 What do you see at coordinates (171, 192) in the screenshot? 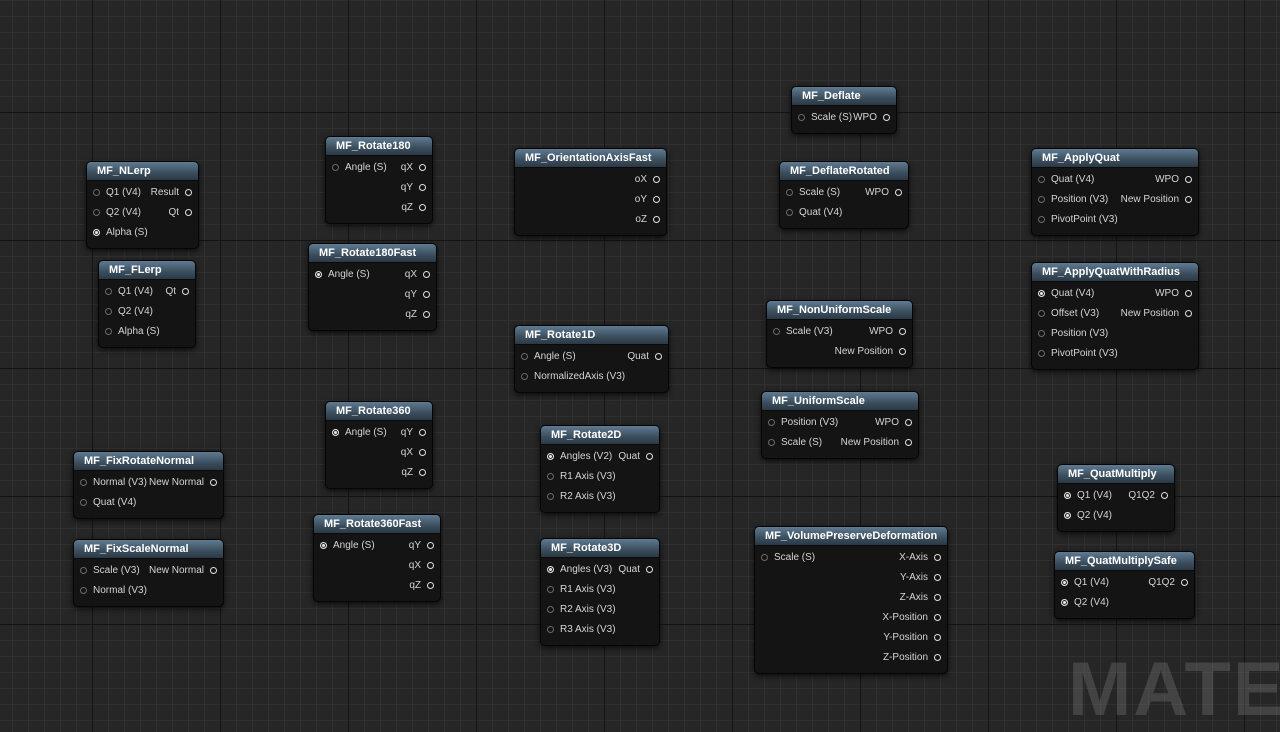
I see `output-pin: Result` at bounding box center [171, 192].